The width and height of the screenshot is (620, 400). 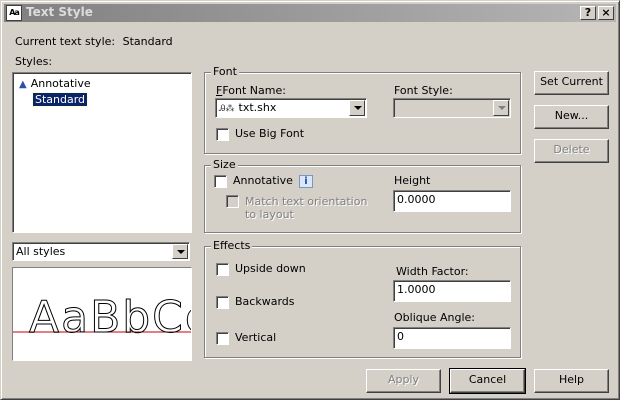 What do you see at coordinates (310, 13) in the screenshot?
I see `title-bar: Aa Text Style ? ×` at bounding box center [310, 13].